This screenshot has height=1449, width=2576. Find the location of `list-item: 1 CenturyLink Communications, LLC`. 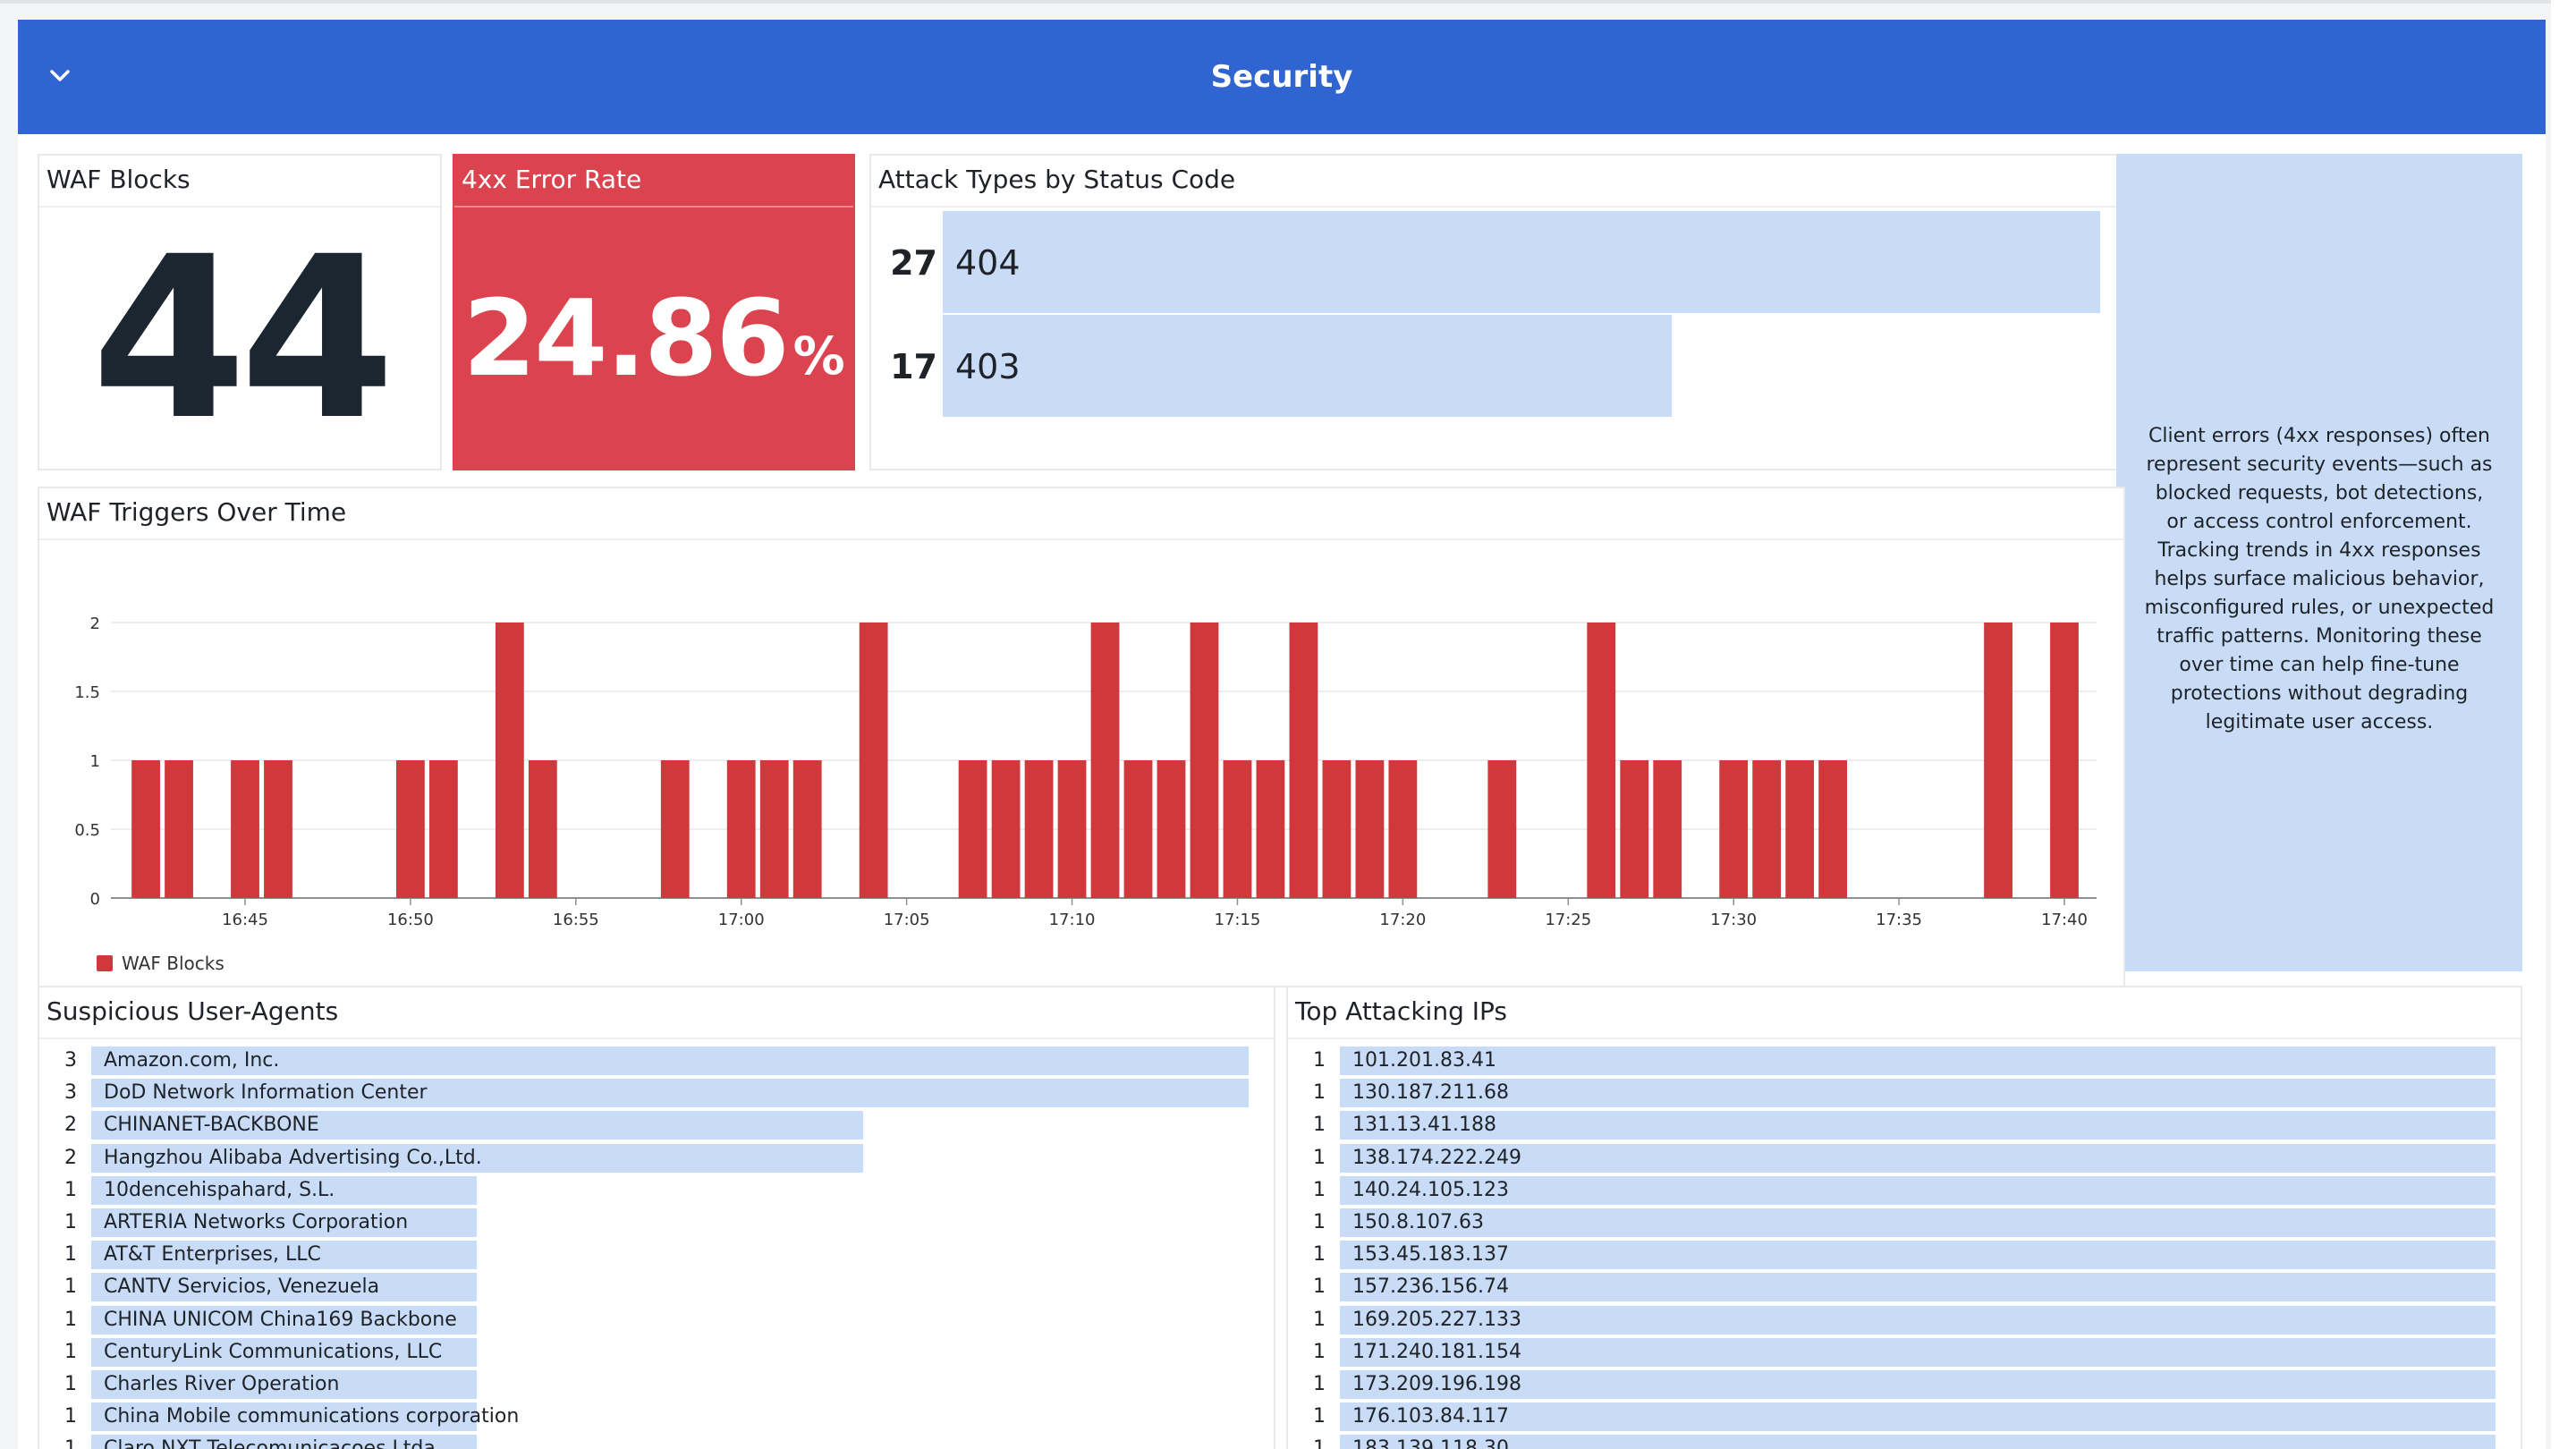

list-item: 1 CenturyLink Communications, LLC is located at coordinates (656, 1352).